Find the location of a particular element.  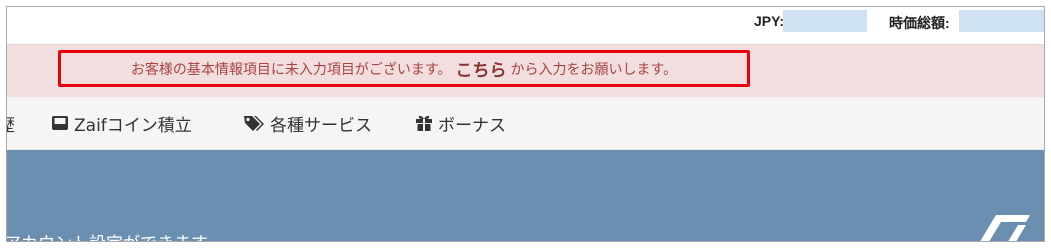

brand-logo-icon is located at coordinates (1001, 226).